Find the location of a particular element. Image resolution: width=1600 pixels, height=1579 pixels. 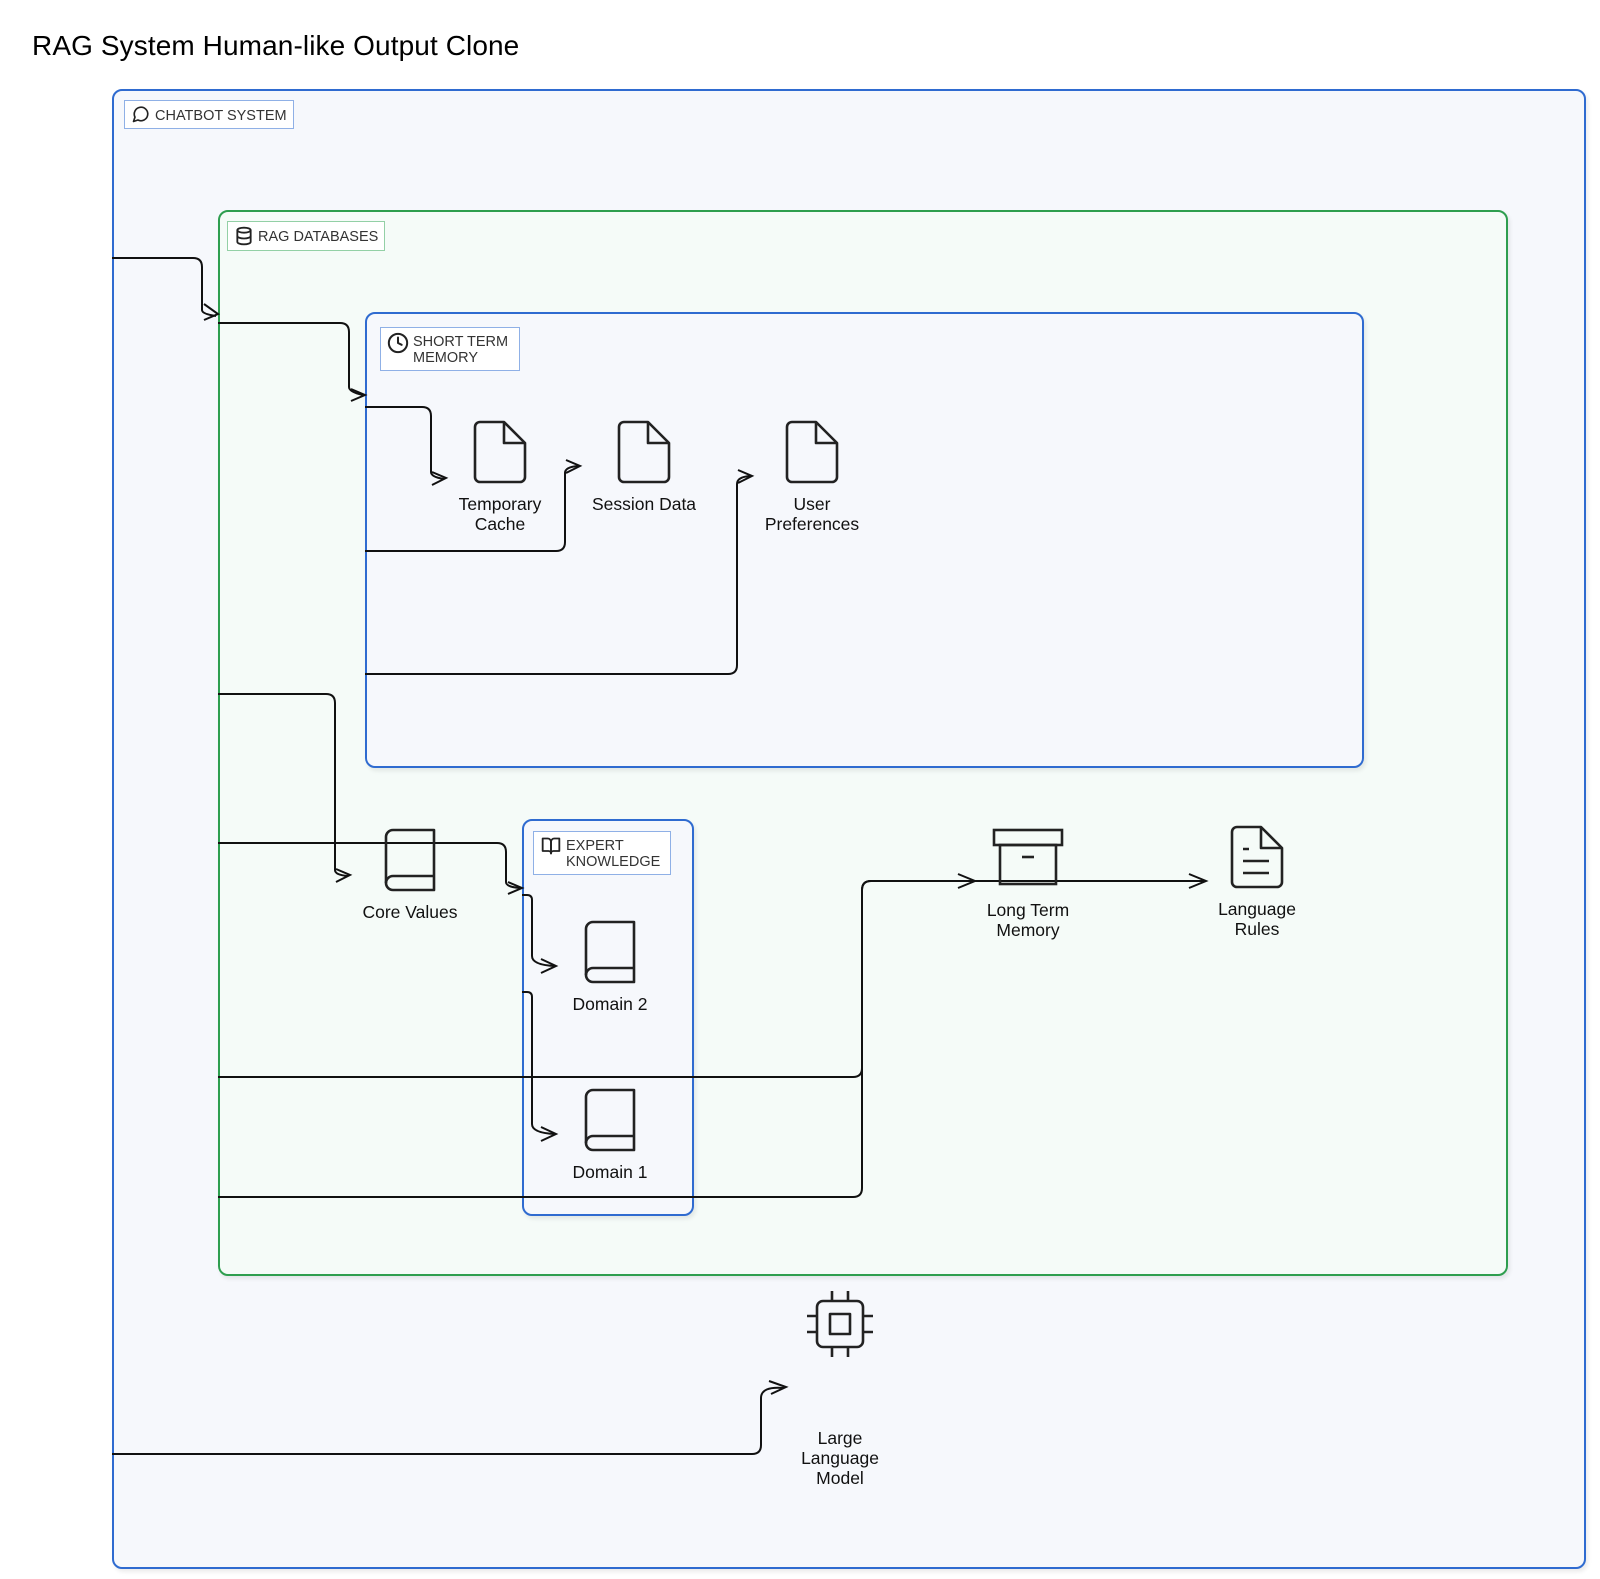

node-temporary-cache: Temporary Cache is located at coordinates (500, 477).